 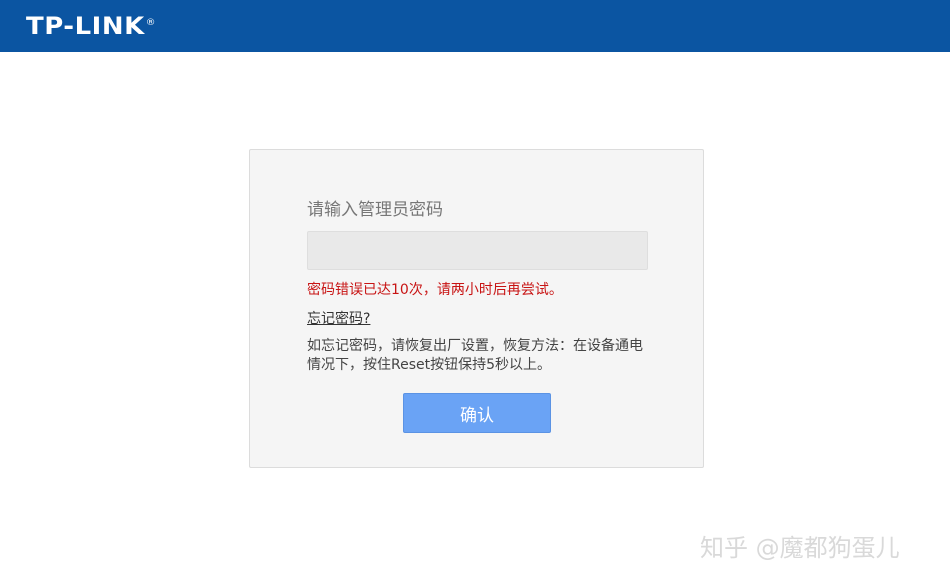 What do you see at coordinates (477, 413) in the screenshot?
I see `confirm-button: 确认` at bounding box center [477, 413].